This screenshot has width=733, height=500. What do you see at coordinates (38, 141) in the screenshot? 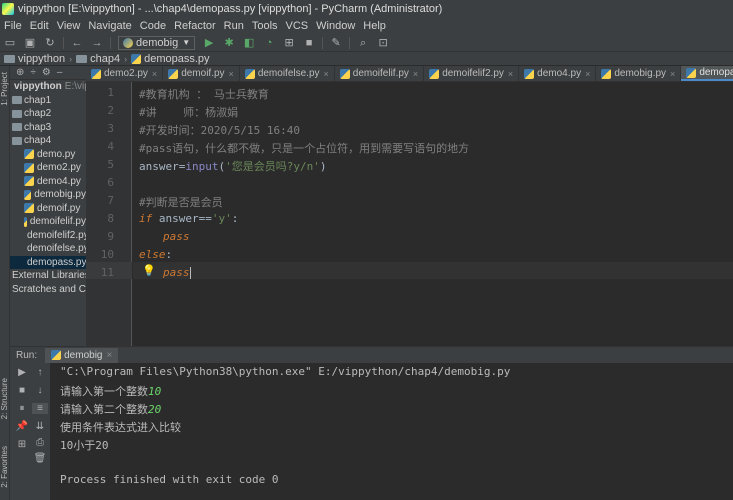
I see `tree-folder-label: chap4` at bounding box center [38, 141].